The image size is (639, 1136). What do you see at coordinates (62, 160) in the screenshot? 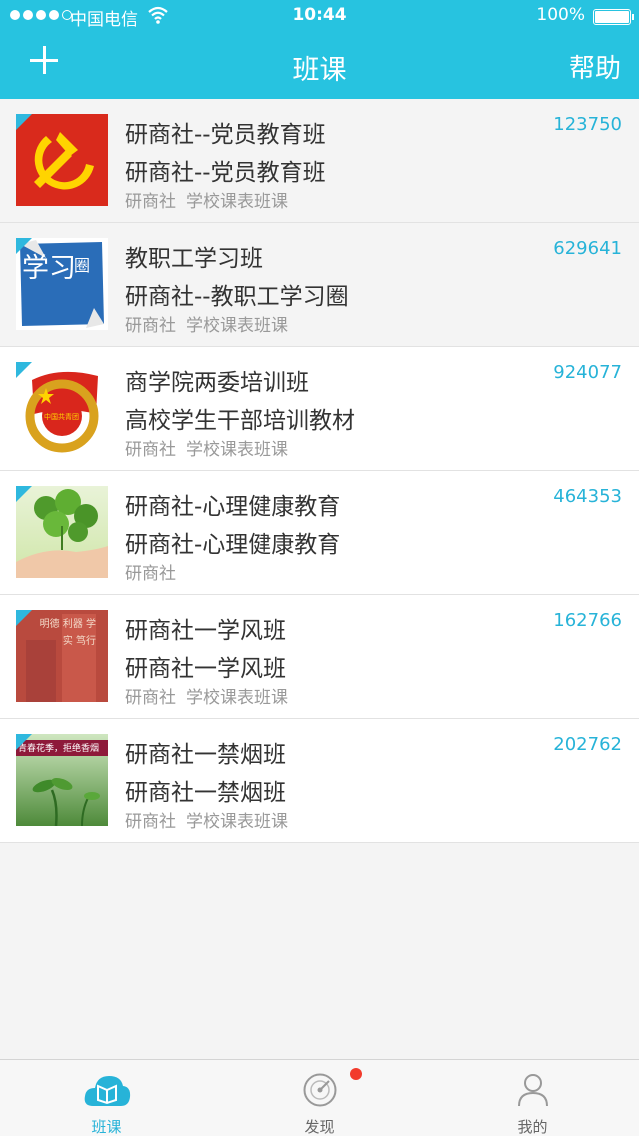
I see `party-emblem-thumbnail` at bounding box center [62, 160].